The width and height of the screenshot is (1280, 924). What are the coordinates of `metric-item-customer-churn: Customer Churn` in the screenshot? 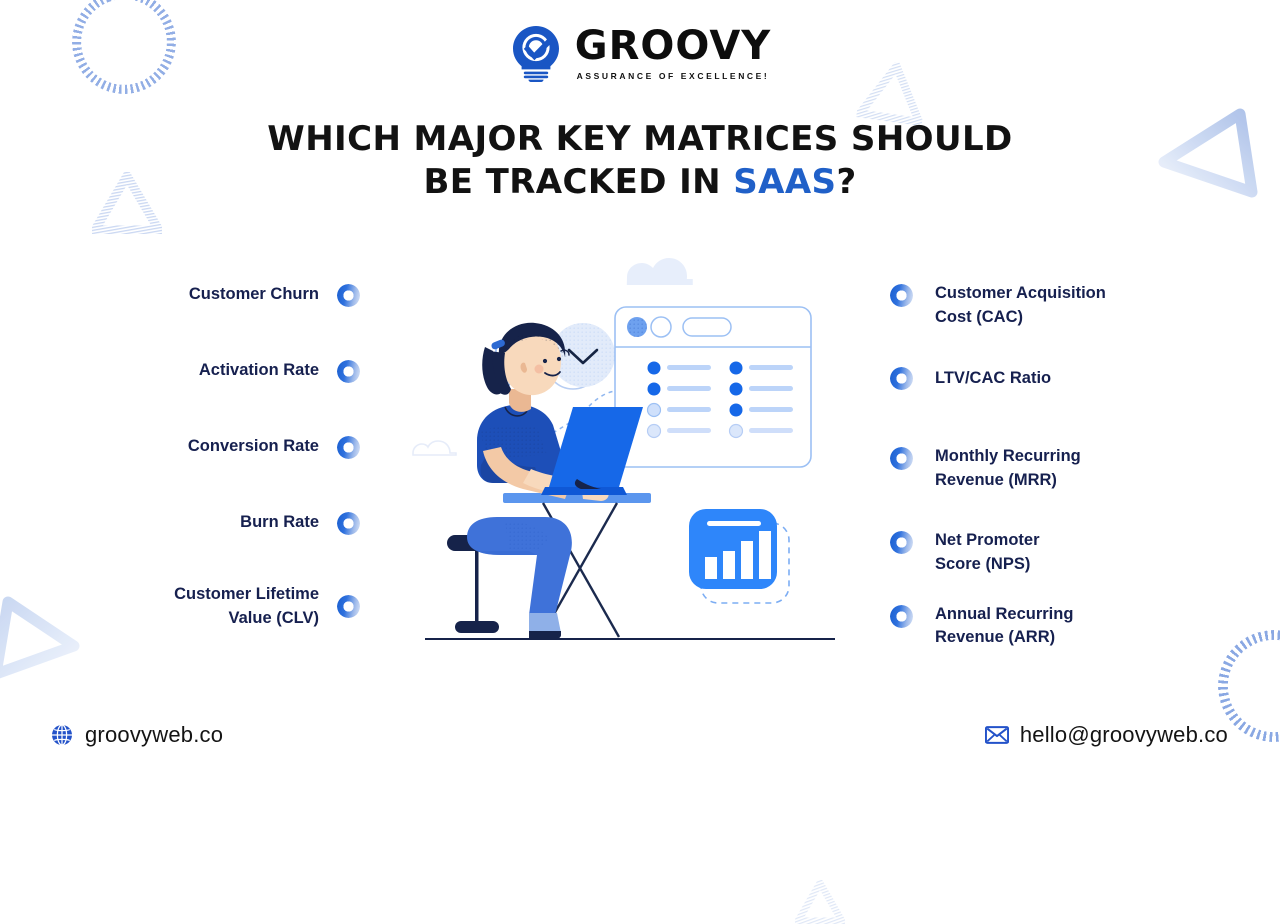 It's located at (210, 295).